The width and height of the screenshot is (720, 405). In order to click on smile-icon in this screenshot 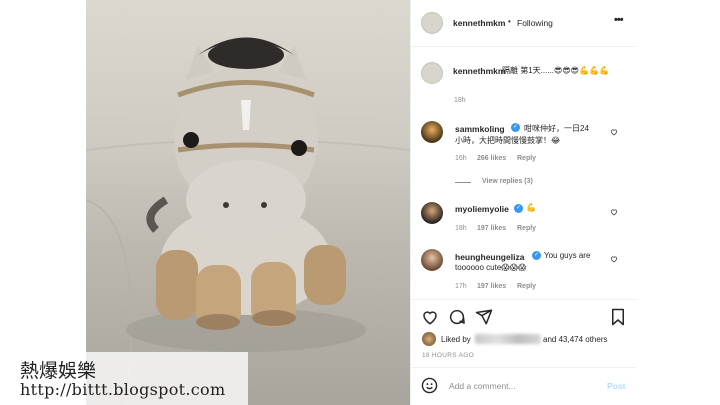, I will do `click(429, 385)`.